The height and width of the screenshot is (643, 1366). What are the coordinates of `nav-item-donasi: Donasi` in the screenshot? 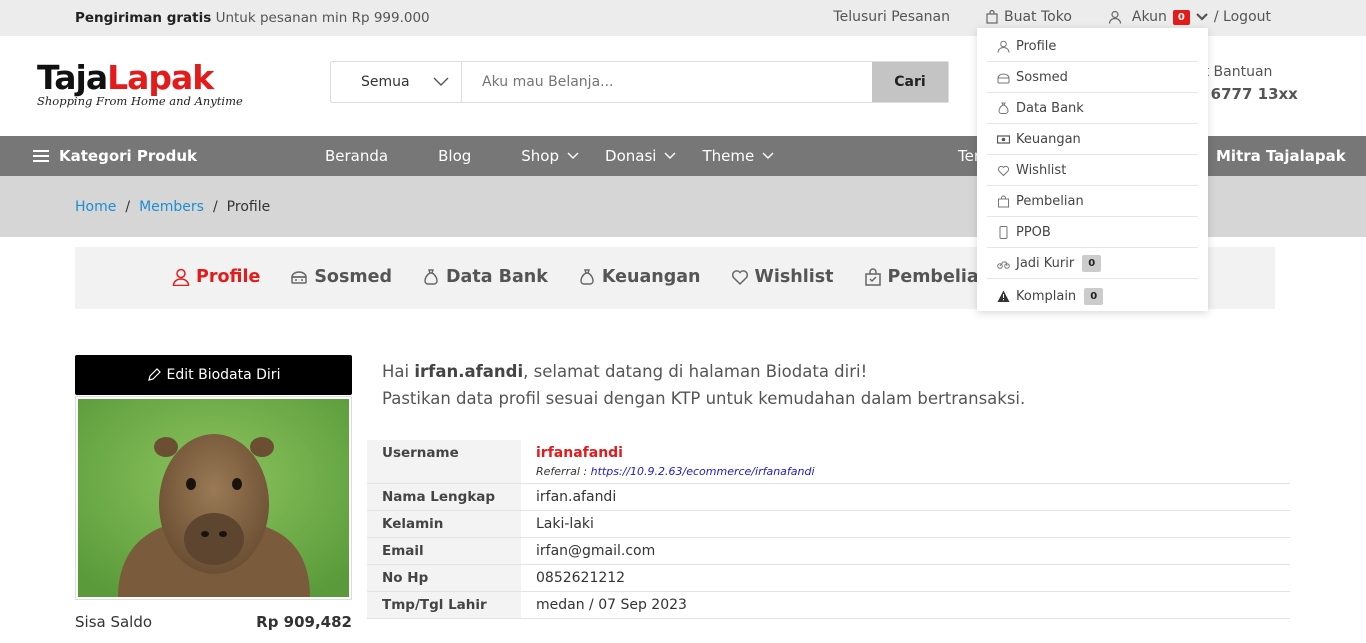 It's located at (640, 156).